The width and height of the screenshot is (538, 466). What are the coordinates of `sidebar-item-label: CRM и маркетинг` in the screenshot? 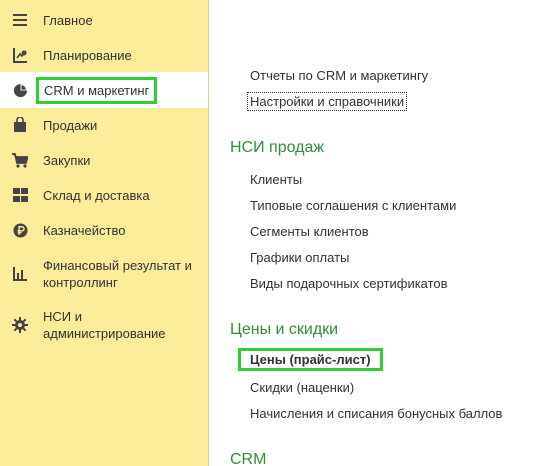 It's located at (97, 90).